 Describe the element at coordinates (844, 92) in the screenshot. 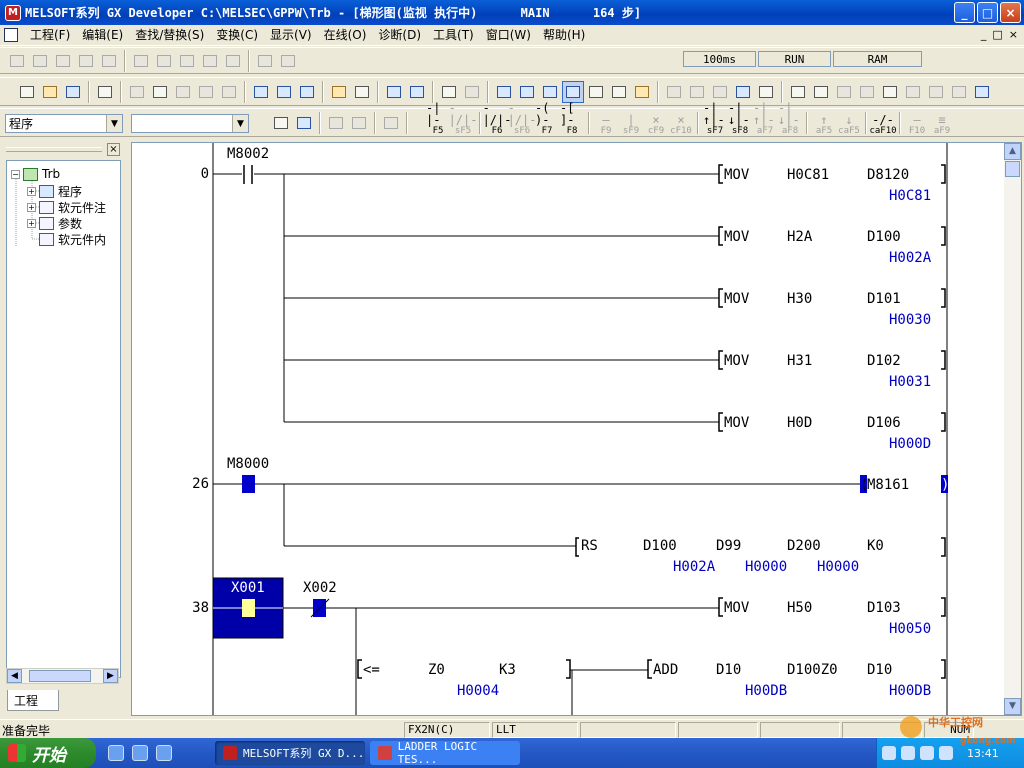

I see `window-tile-icon` at that location.